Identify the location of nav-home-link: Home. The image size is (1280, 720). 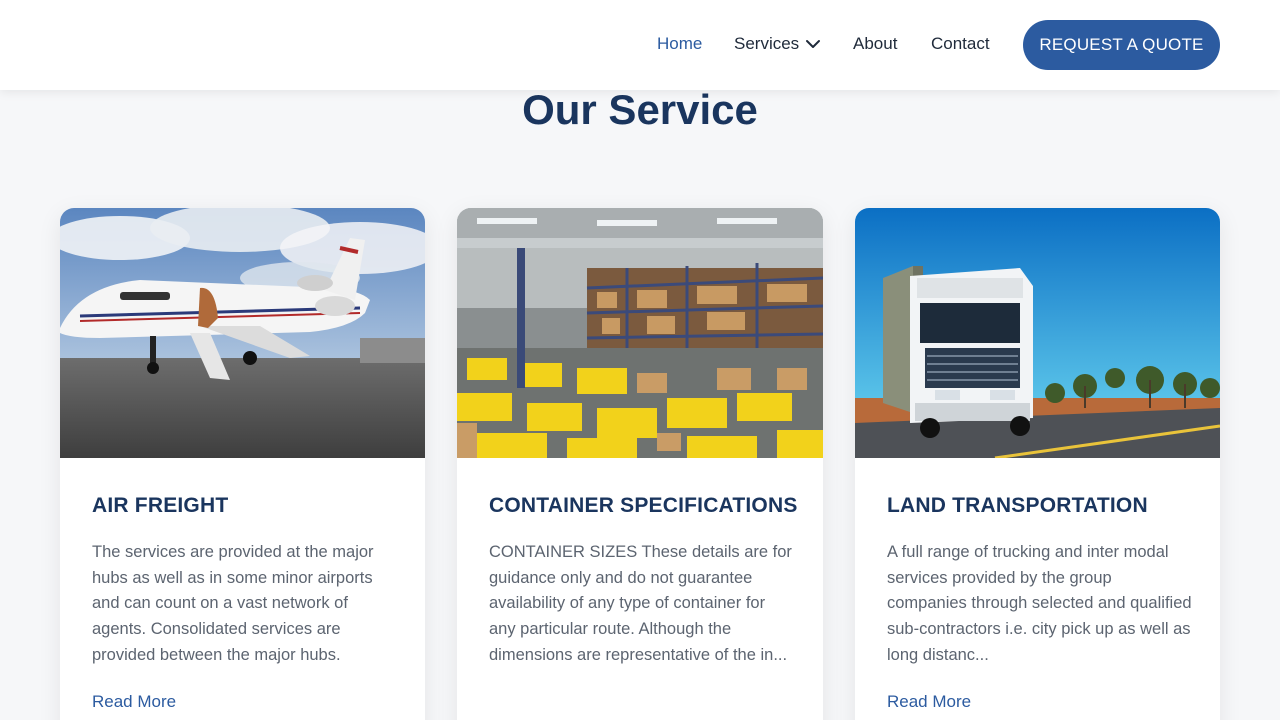
(679, 44).